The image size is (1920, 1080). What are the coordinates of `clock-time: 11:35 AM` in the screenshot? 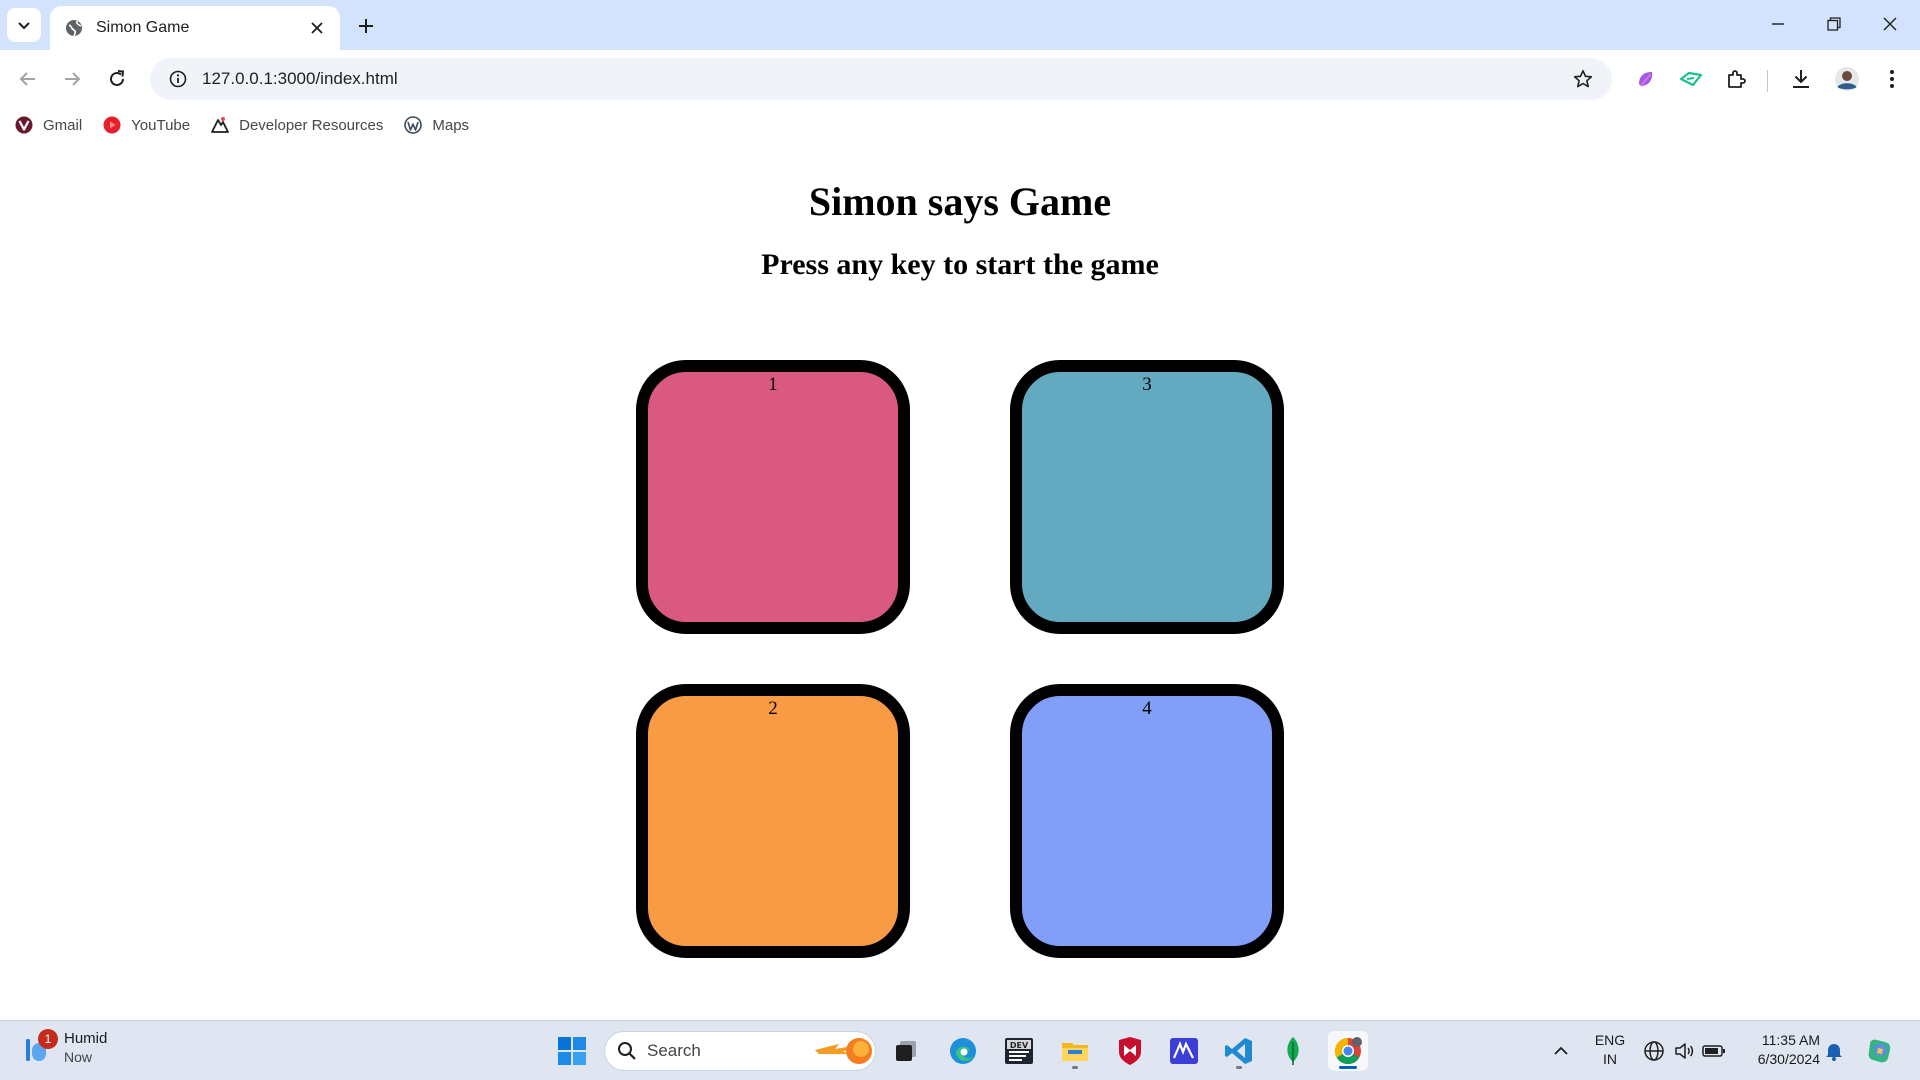 It's located at (1790, 1040).